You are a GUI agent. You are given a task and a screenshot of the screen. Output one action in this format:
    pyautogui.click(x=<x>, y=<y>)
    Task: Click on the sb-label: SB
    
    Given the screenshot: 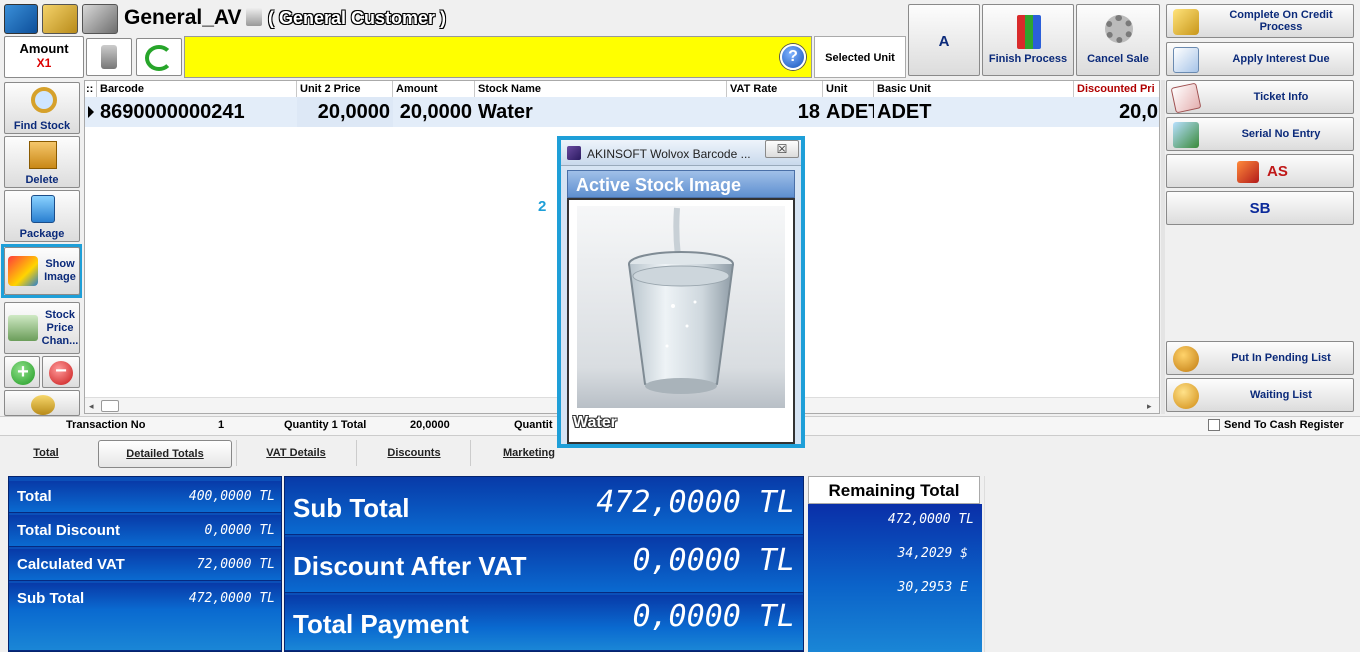 What is the action you would take?
    pyautogui.click(x=1260, y=208)
    